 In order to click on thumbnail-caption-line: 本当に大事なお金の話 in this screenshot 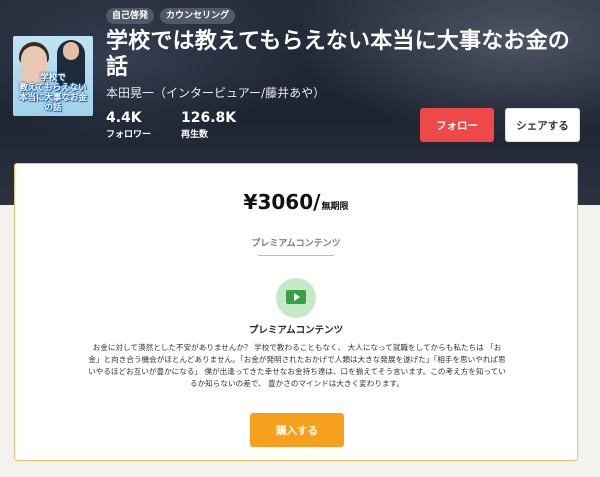, I will do `click(52, 103)`.